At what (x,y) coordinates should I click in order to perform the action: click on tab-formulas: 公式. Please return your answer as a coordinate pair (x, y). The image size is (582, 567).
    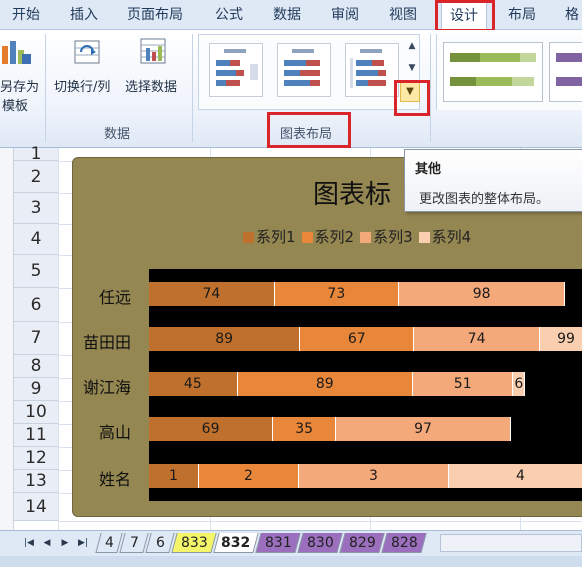
    Looking at the image, I should click on (229, 14).